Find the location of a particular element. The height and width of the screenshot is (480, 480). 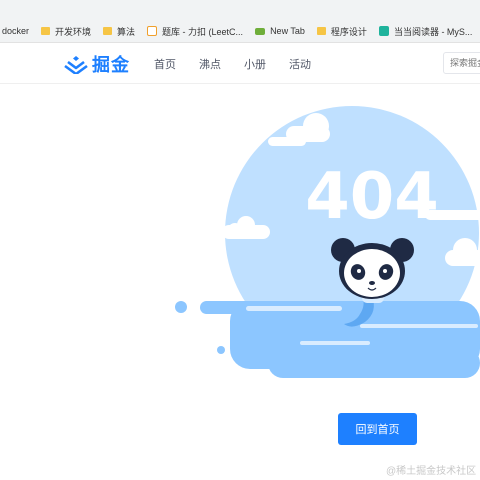

nav-item-pins: 沸点 is located at coordinates (210, 64).